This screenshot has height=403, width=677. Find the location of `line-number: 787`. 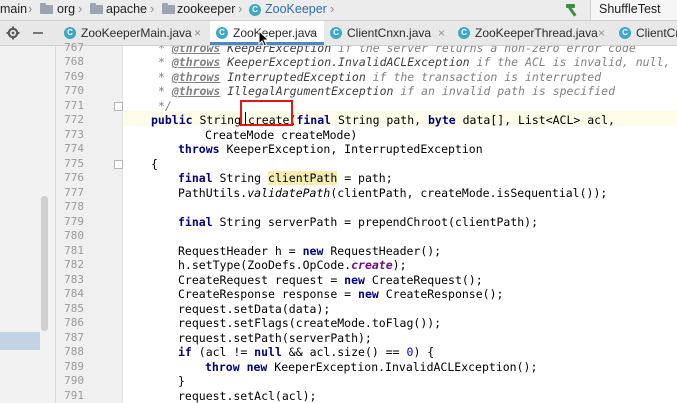

line-number: 787 is located at coordinates (74, 337).